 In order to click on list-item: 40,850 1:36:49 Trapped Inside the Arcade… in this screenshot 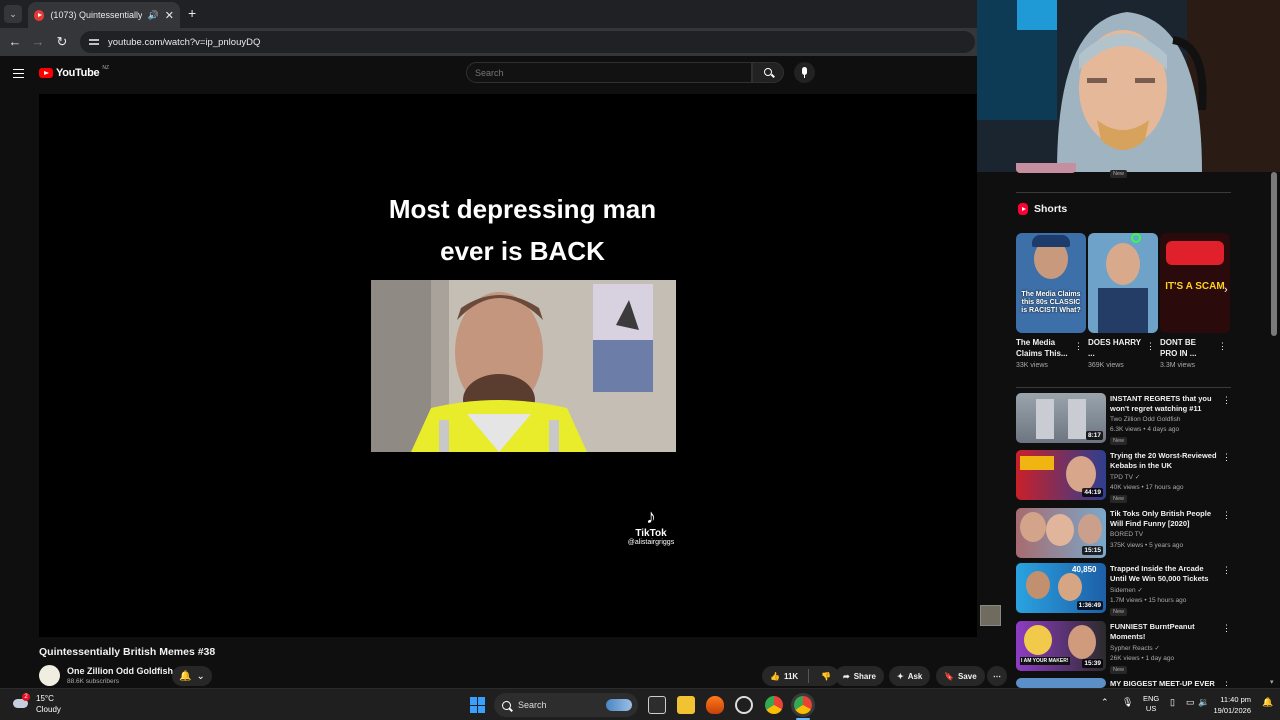, I will do `click(1123, 589)`.